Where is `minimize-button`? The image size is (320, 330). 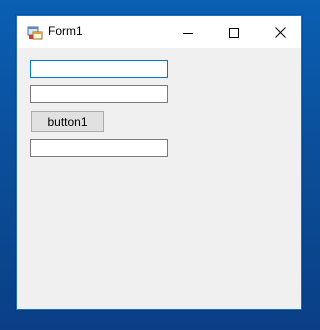
minimize-button is located at coordinates (188, 32).